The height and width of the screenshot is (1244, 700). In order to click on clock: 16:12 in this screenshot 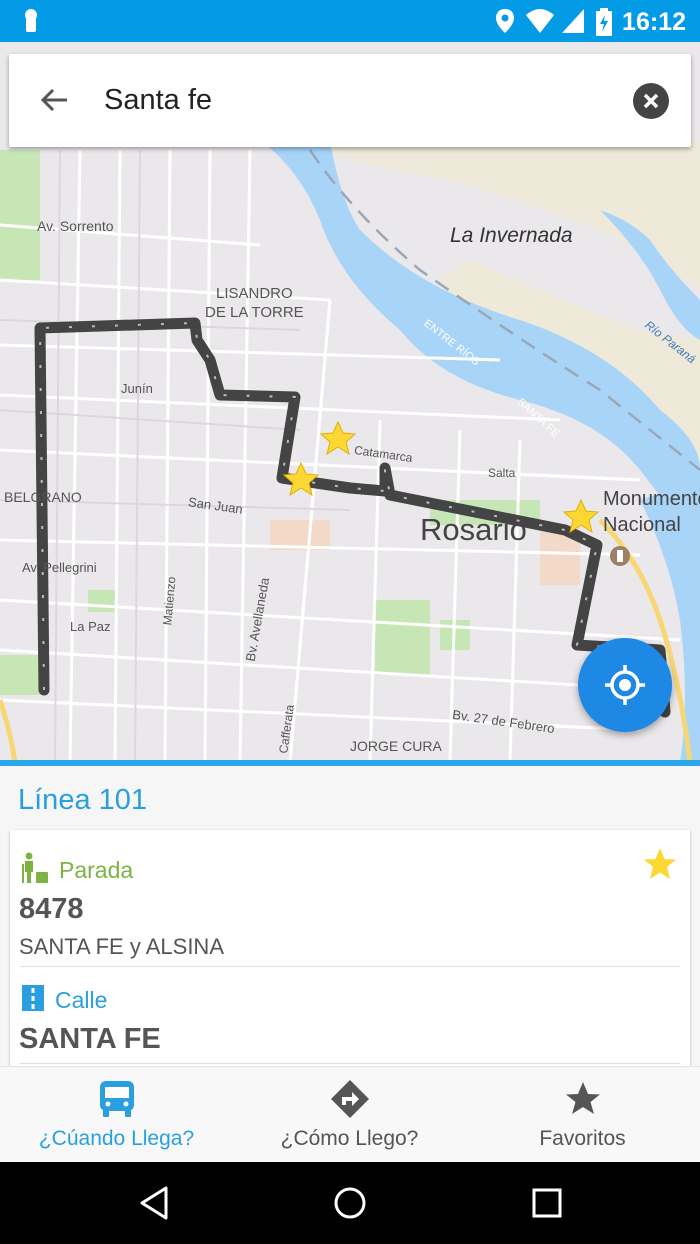, I will do `click(654, 22)`.